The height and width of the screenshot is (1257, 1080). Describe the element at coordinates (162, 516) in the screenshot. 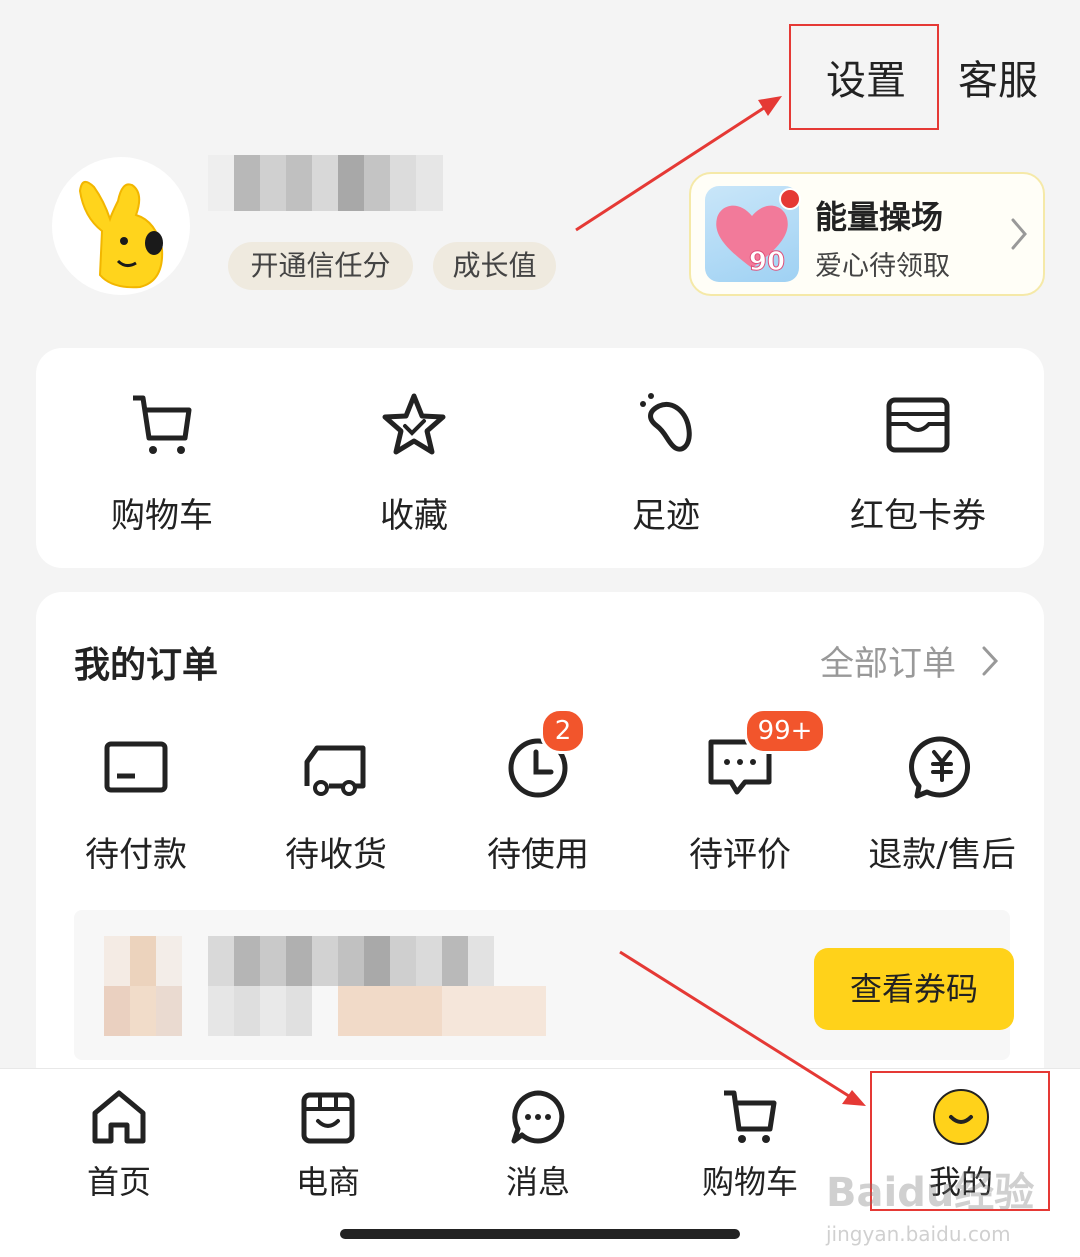

I see `tool-label: 购物车` at that location.